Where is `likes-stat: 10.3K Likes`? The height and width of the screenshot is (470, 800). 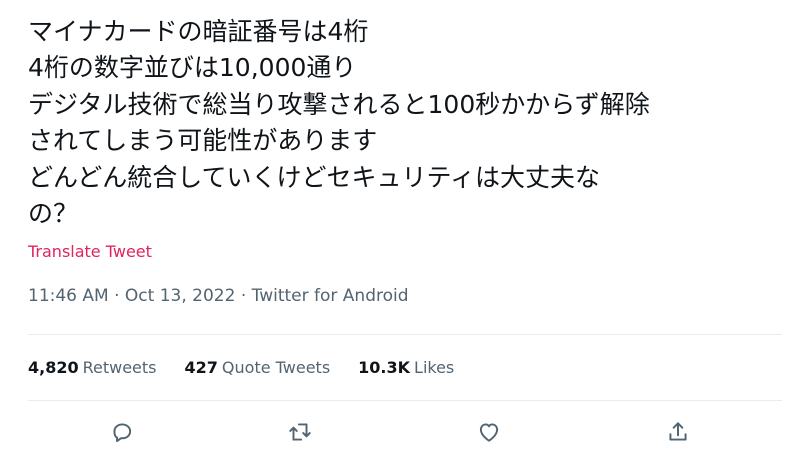
likes-stat: 10.3K Likes is located at coordinates (406, 367).